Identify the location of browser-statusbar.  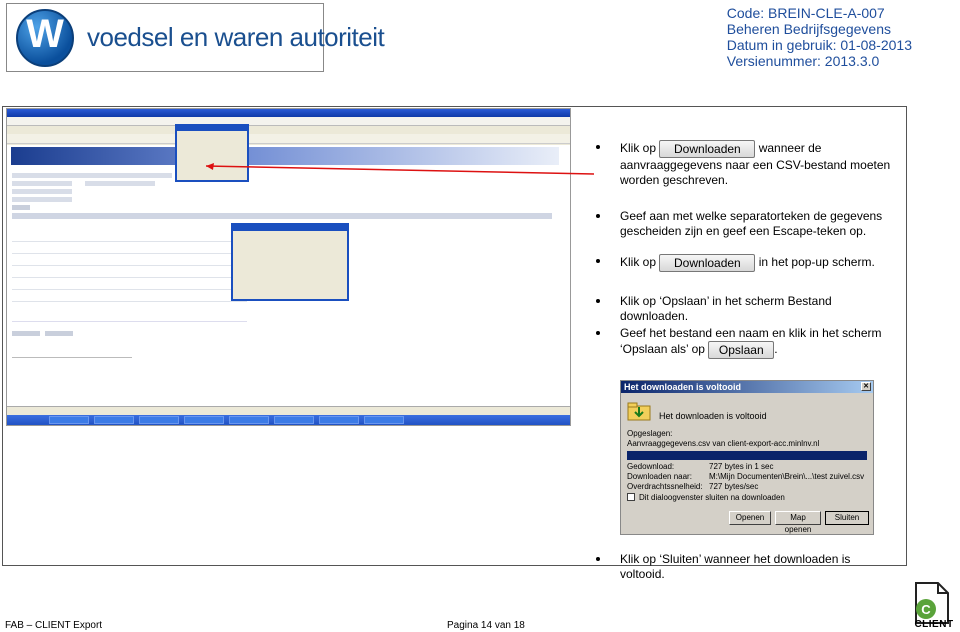
(288, 410).